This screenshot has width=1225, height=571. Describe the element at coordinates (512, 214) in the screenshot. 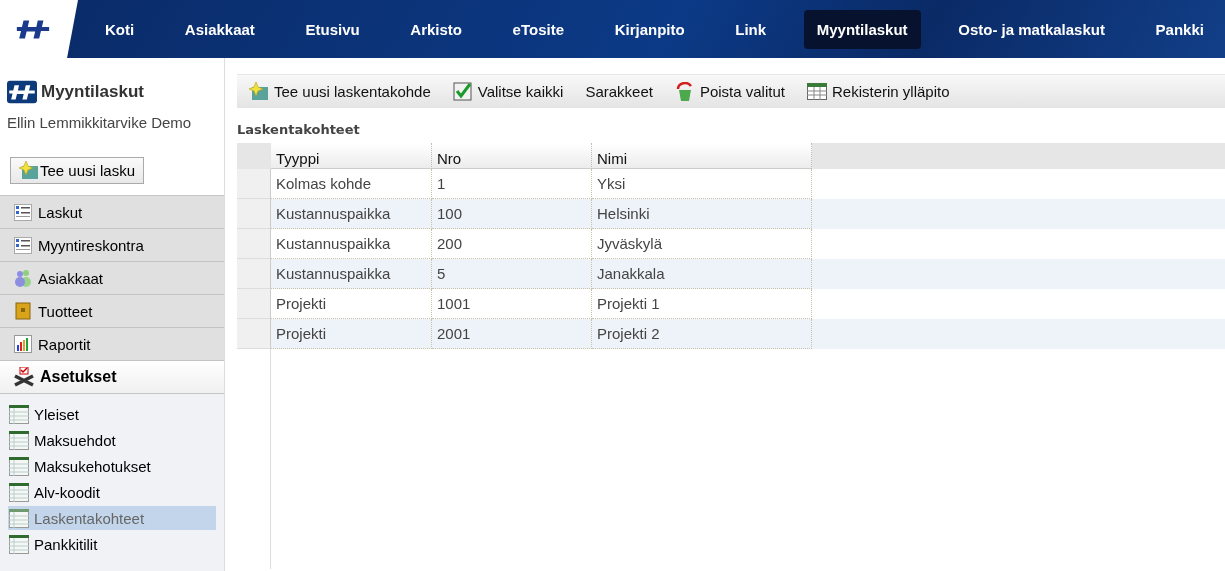

I see `table-cell: 100` at that location.